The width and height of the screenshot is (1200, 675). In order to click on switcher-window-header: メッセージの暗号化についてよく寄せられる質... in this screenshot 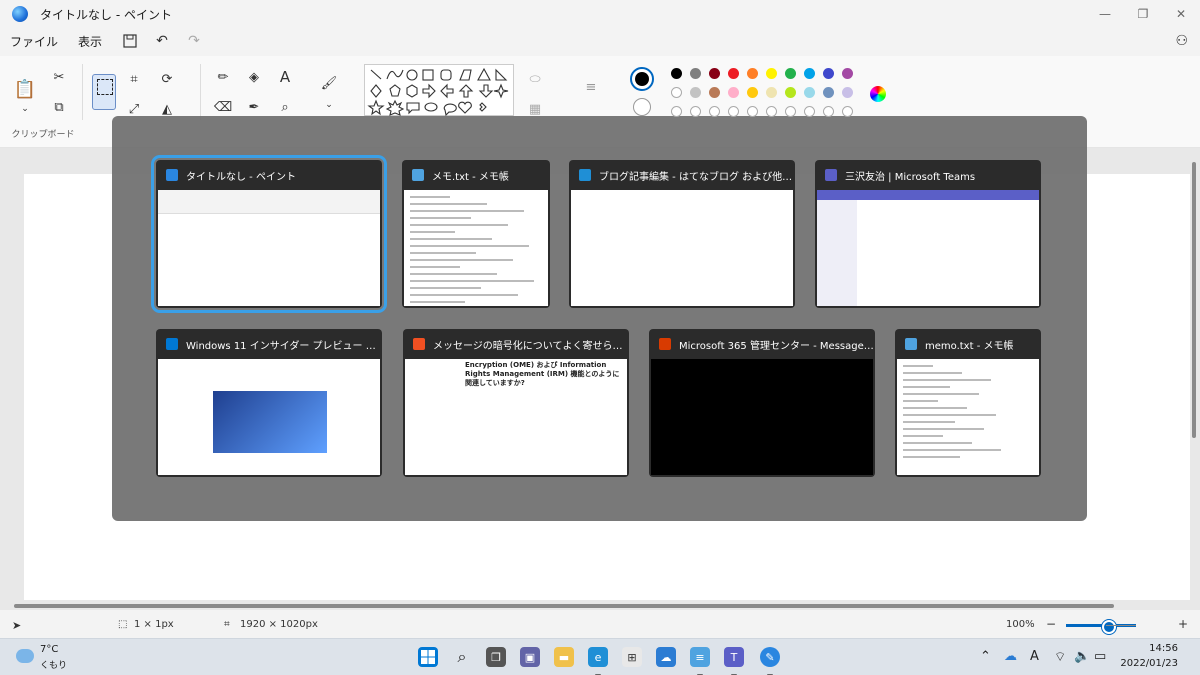, I will do `click(516, 344)`.